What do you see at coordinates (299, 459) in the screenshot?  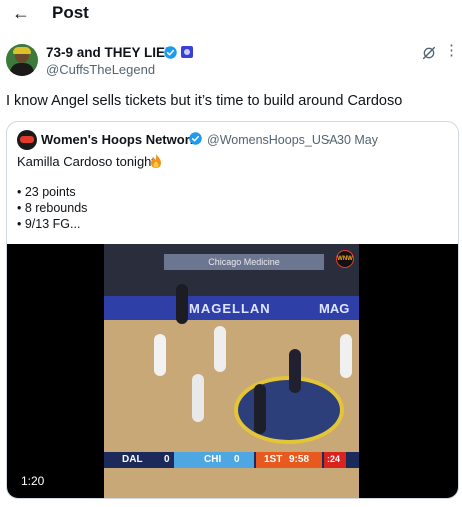 I see `game-clock: 9:58` at bounding box center [299, 459].